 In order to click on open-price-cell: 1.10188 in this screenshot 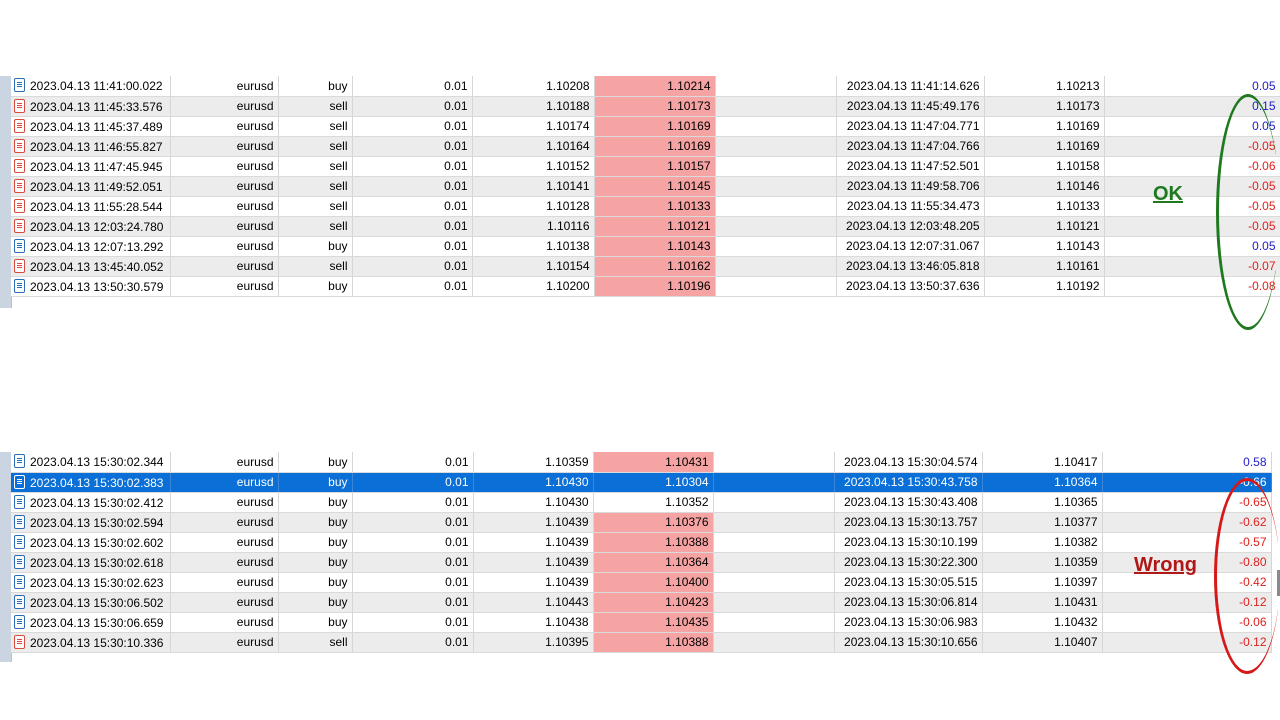, I will do `click(533, 106)`.